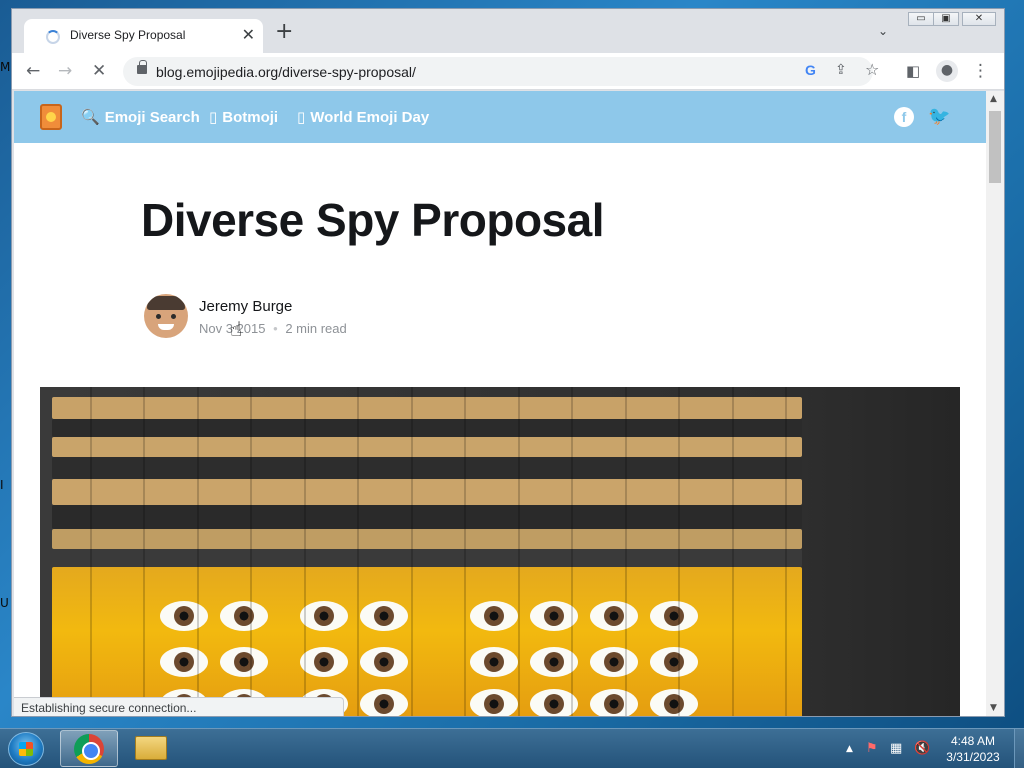  I want to click on taskbar-explorer-button, so click(151, 748).